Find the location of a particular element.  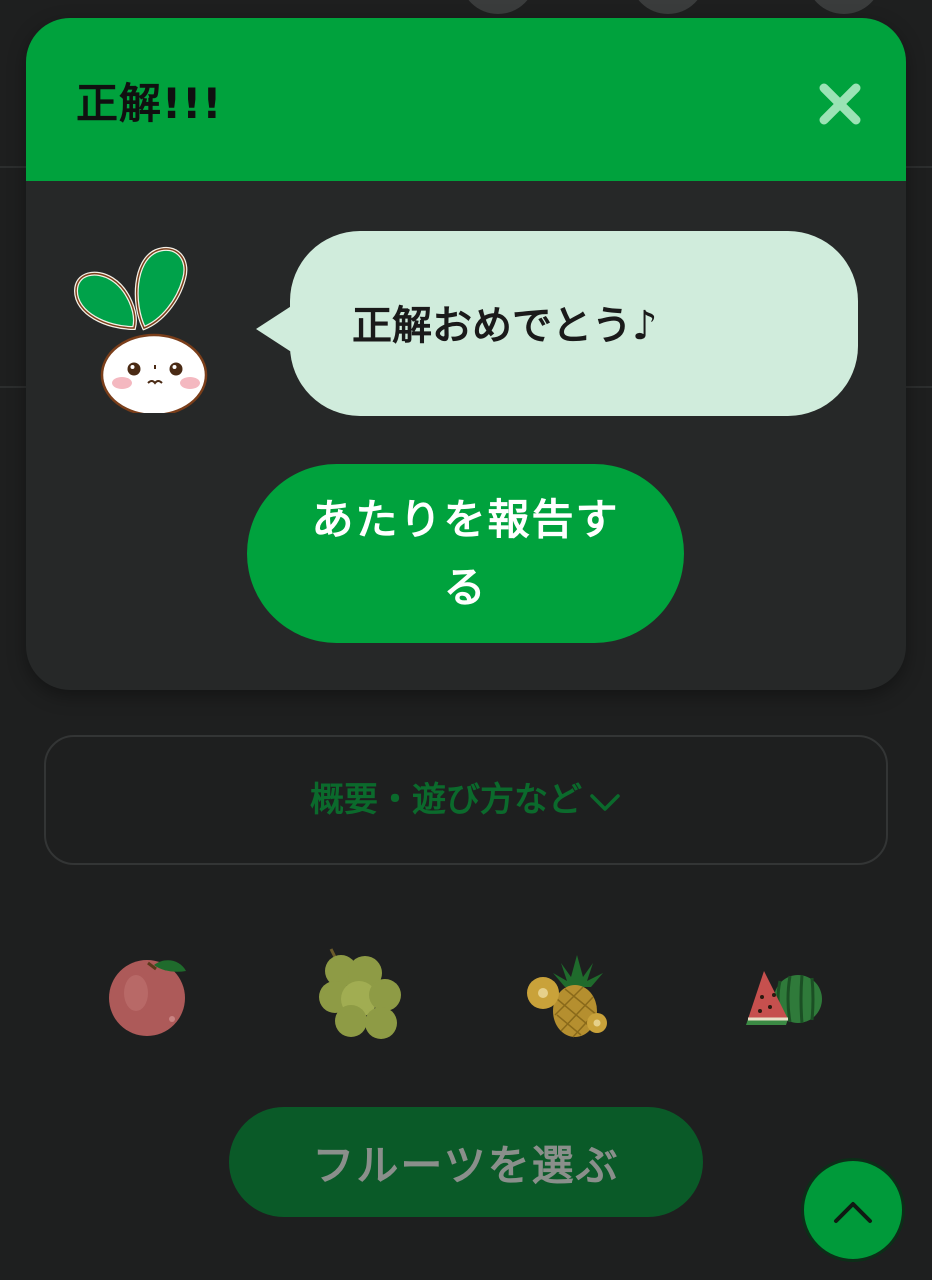

watermelon-icon is located at coordinates (784, 998).